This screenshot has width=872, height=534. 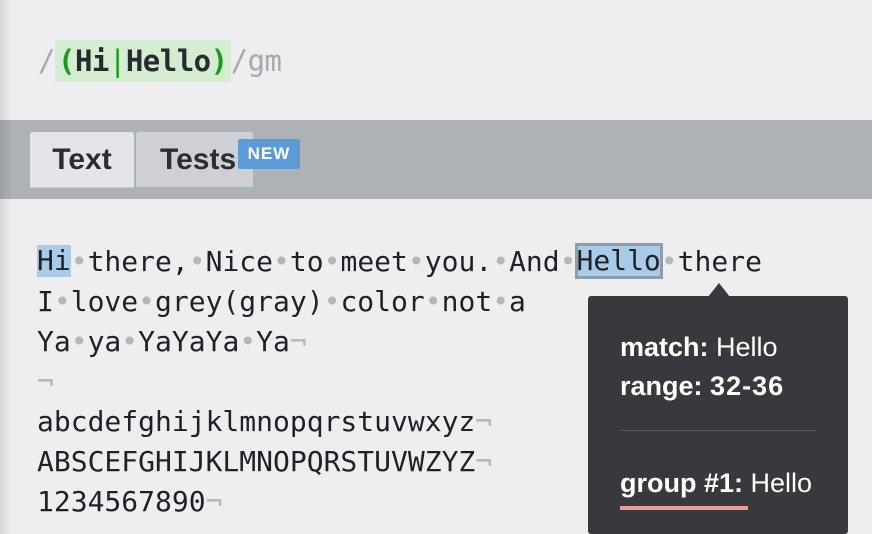 I want to click on text-word: ABSCEFGHIJKLMNOPQRSTUVWZYZ, so click(x=256, y=461).